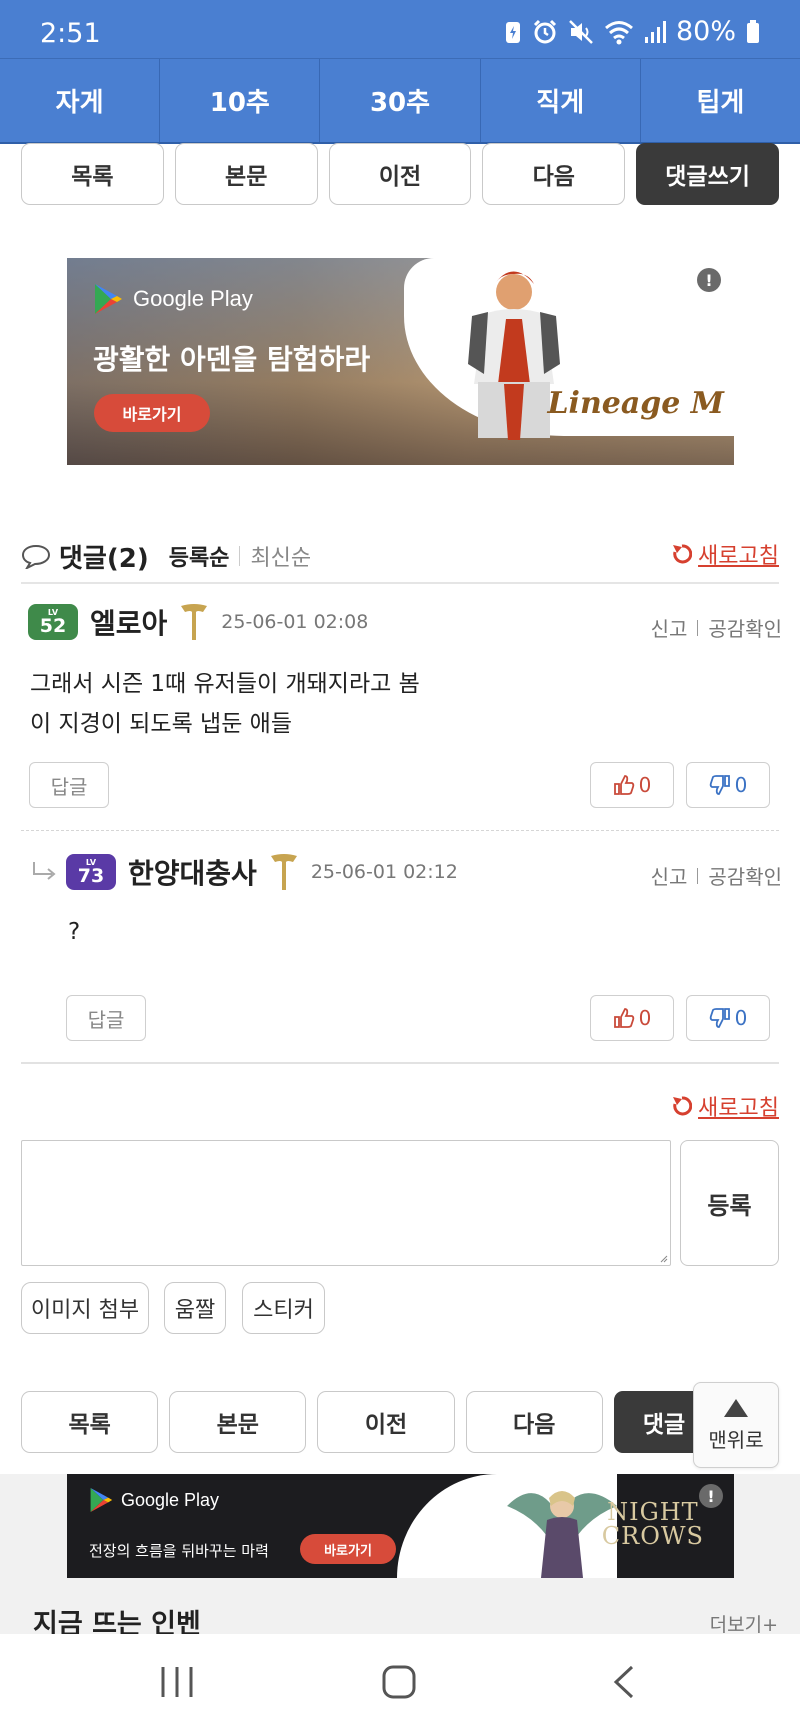  What do you see at coordinates (192, 872) in the screenshot?
I see `comment-nickname: 한양대충사` at bounding box center [192, 872].